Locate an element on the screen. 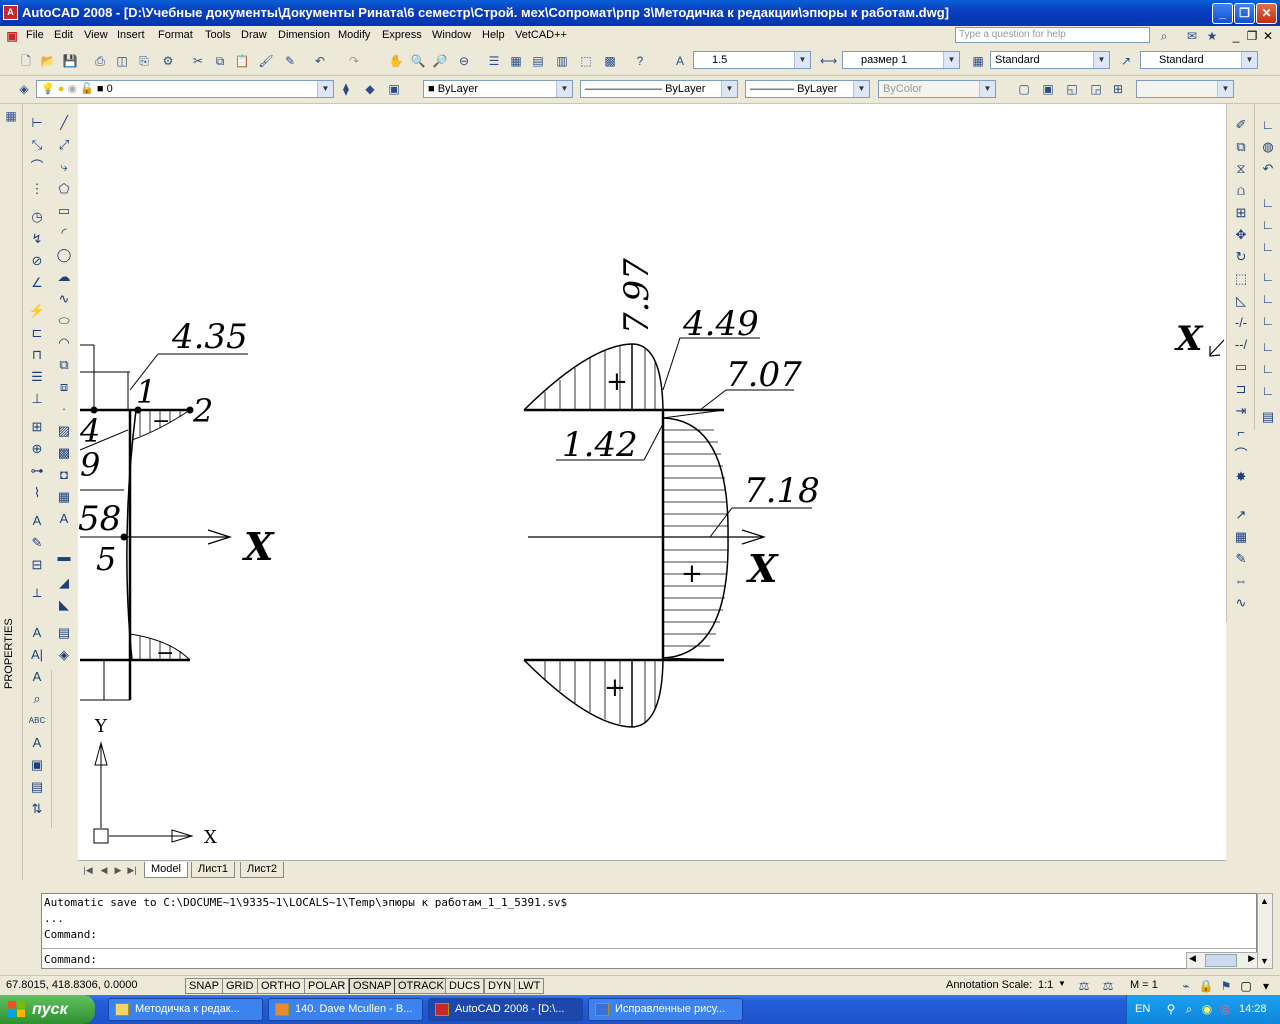 This screenshot has height=1024, width=1280. first-tab-icon: |◀ is located at coordinates (88, 870).